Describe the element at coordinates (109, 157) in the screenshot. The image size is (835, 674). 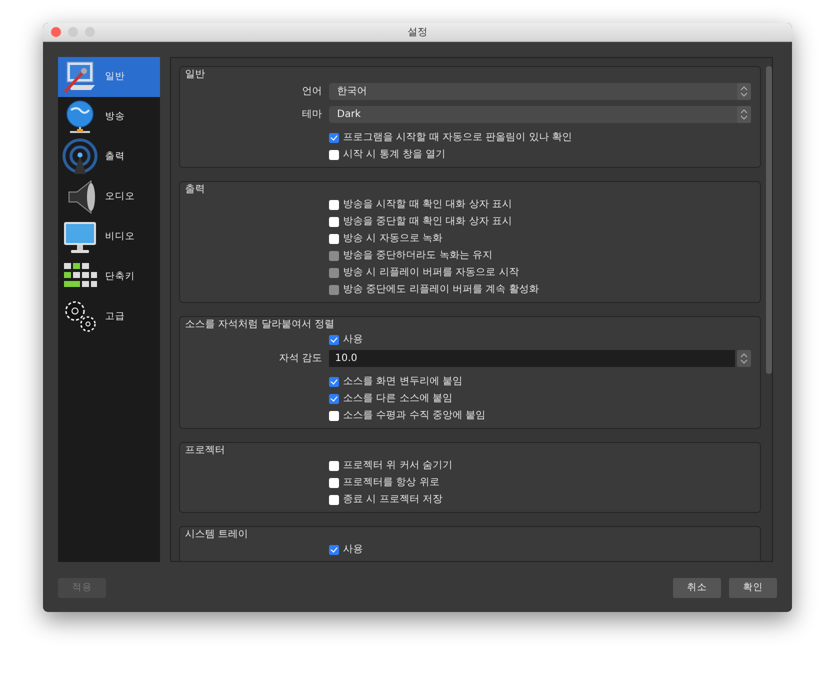
I see `sidebar-item: 출력` at that location.